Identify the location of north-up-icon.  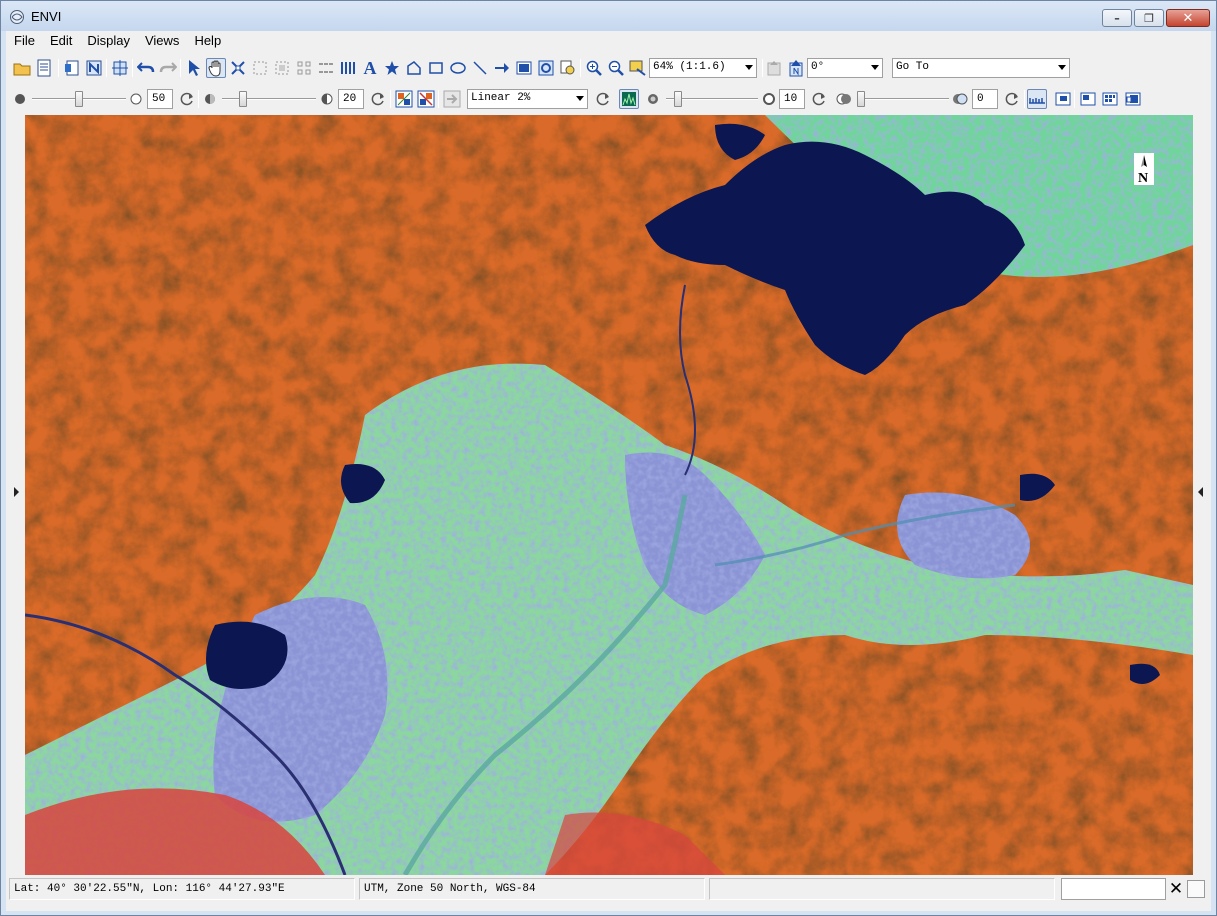
(796, 68).